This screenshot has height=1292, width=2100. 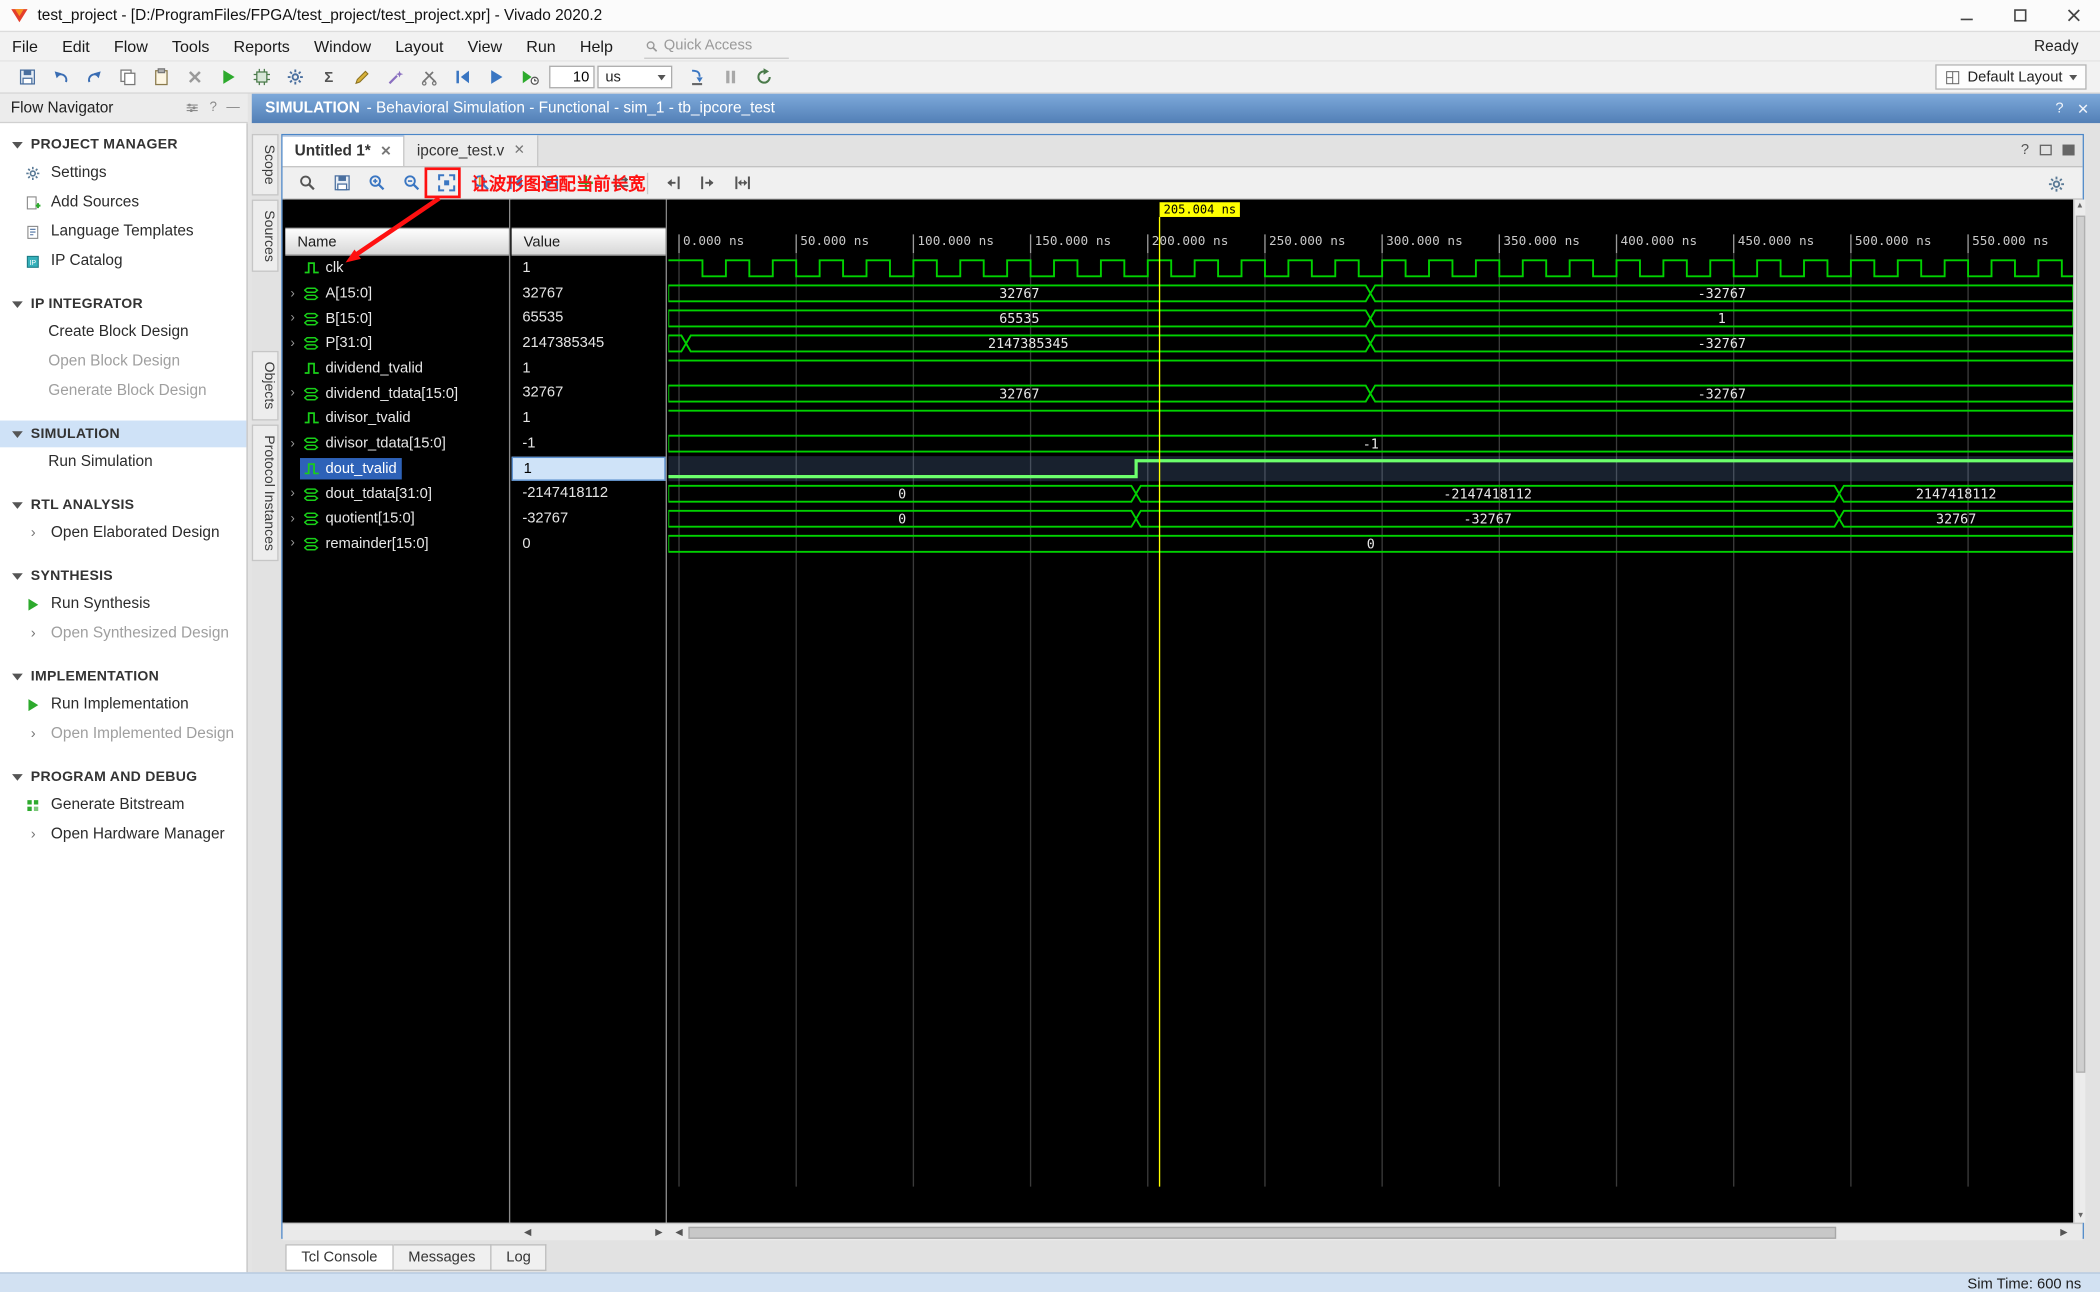 What do you see at coordinates (123, 676) in the screenshot?
I see `flownav-header-implementation: IMPLEMENTATION` at bounding box center [123, 676].